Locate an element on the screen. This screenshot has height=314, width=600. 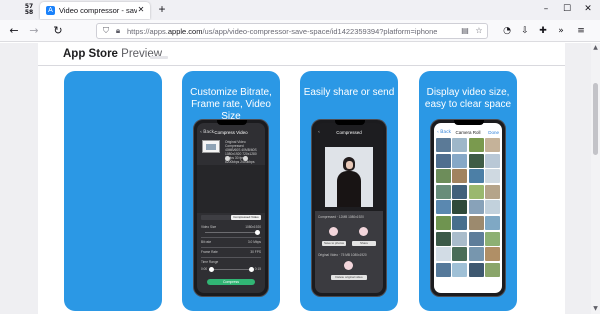
size-slider is located at coordinates (231, 232).